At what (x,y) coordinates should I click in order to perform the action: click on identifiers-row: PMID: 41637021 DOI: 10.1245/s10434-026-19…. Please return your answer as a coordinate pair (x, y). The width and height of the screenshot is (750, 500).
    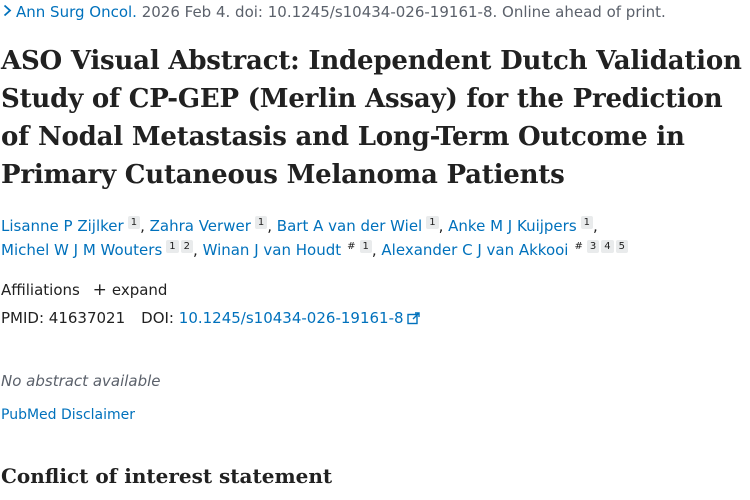
    Looking at the image, I should click on (210, 319).